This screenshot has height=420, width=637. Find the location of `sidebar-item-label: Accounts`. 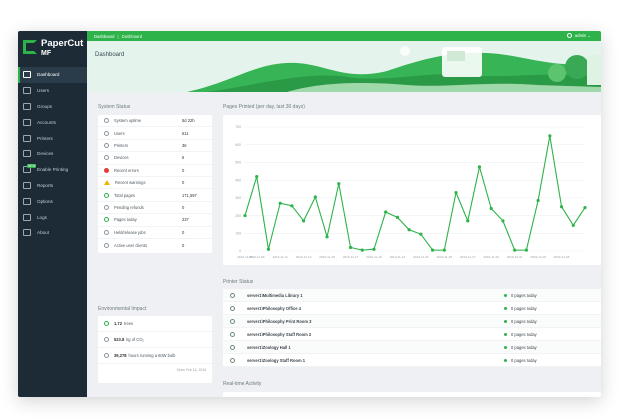

sidebar-item-label: Accounts is located at coordinates (46, 122).